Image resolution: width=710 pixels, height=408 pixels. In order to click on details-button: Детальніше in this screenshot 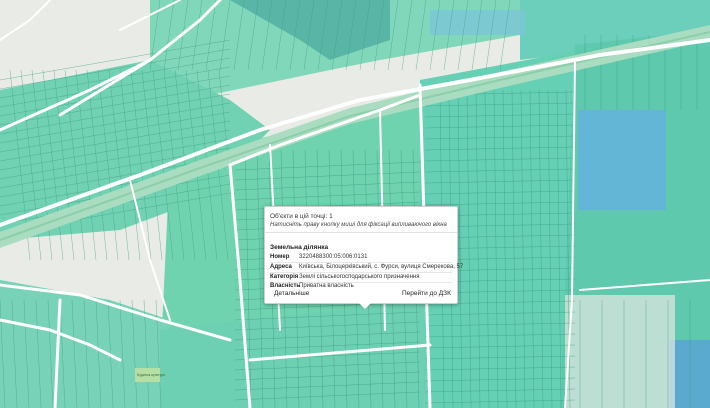, I will do `click(291, 293)`.